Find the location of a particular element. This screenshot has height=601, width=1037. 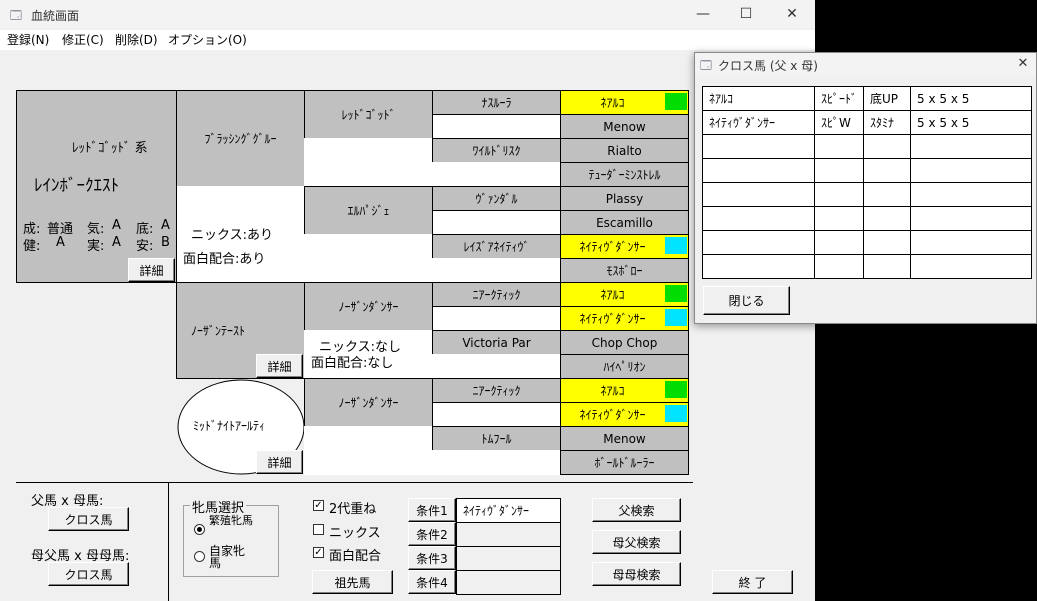

condition-1-value: ﾈｲﾃｨｳﾞﾀﾞﾝｻｰ is located at coordinates (508, 510).